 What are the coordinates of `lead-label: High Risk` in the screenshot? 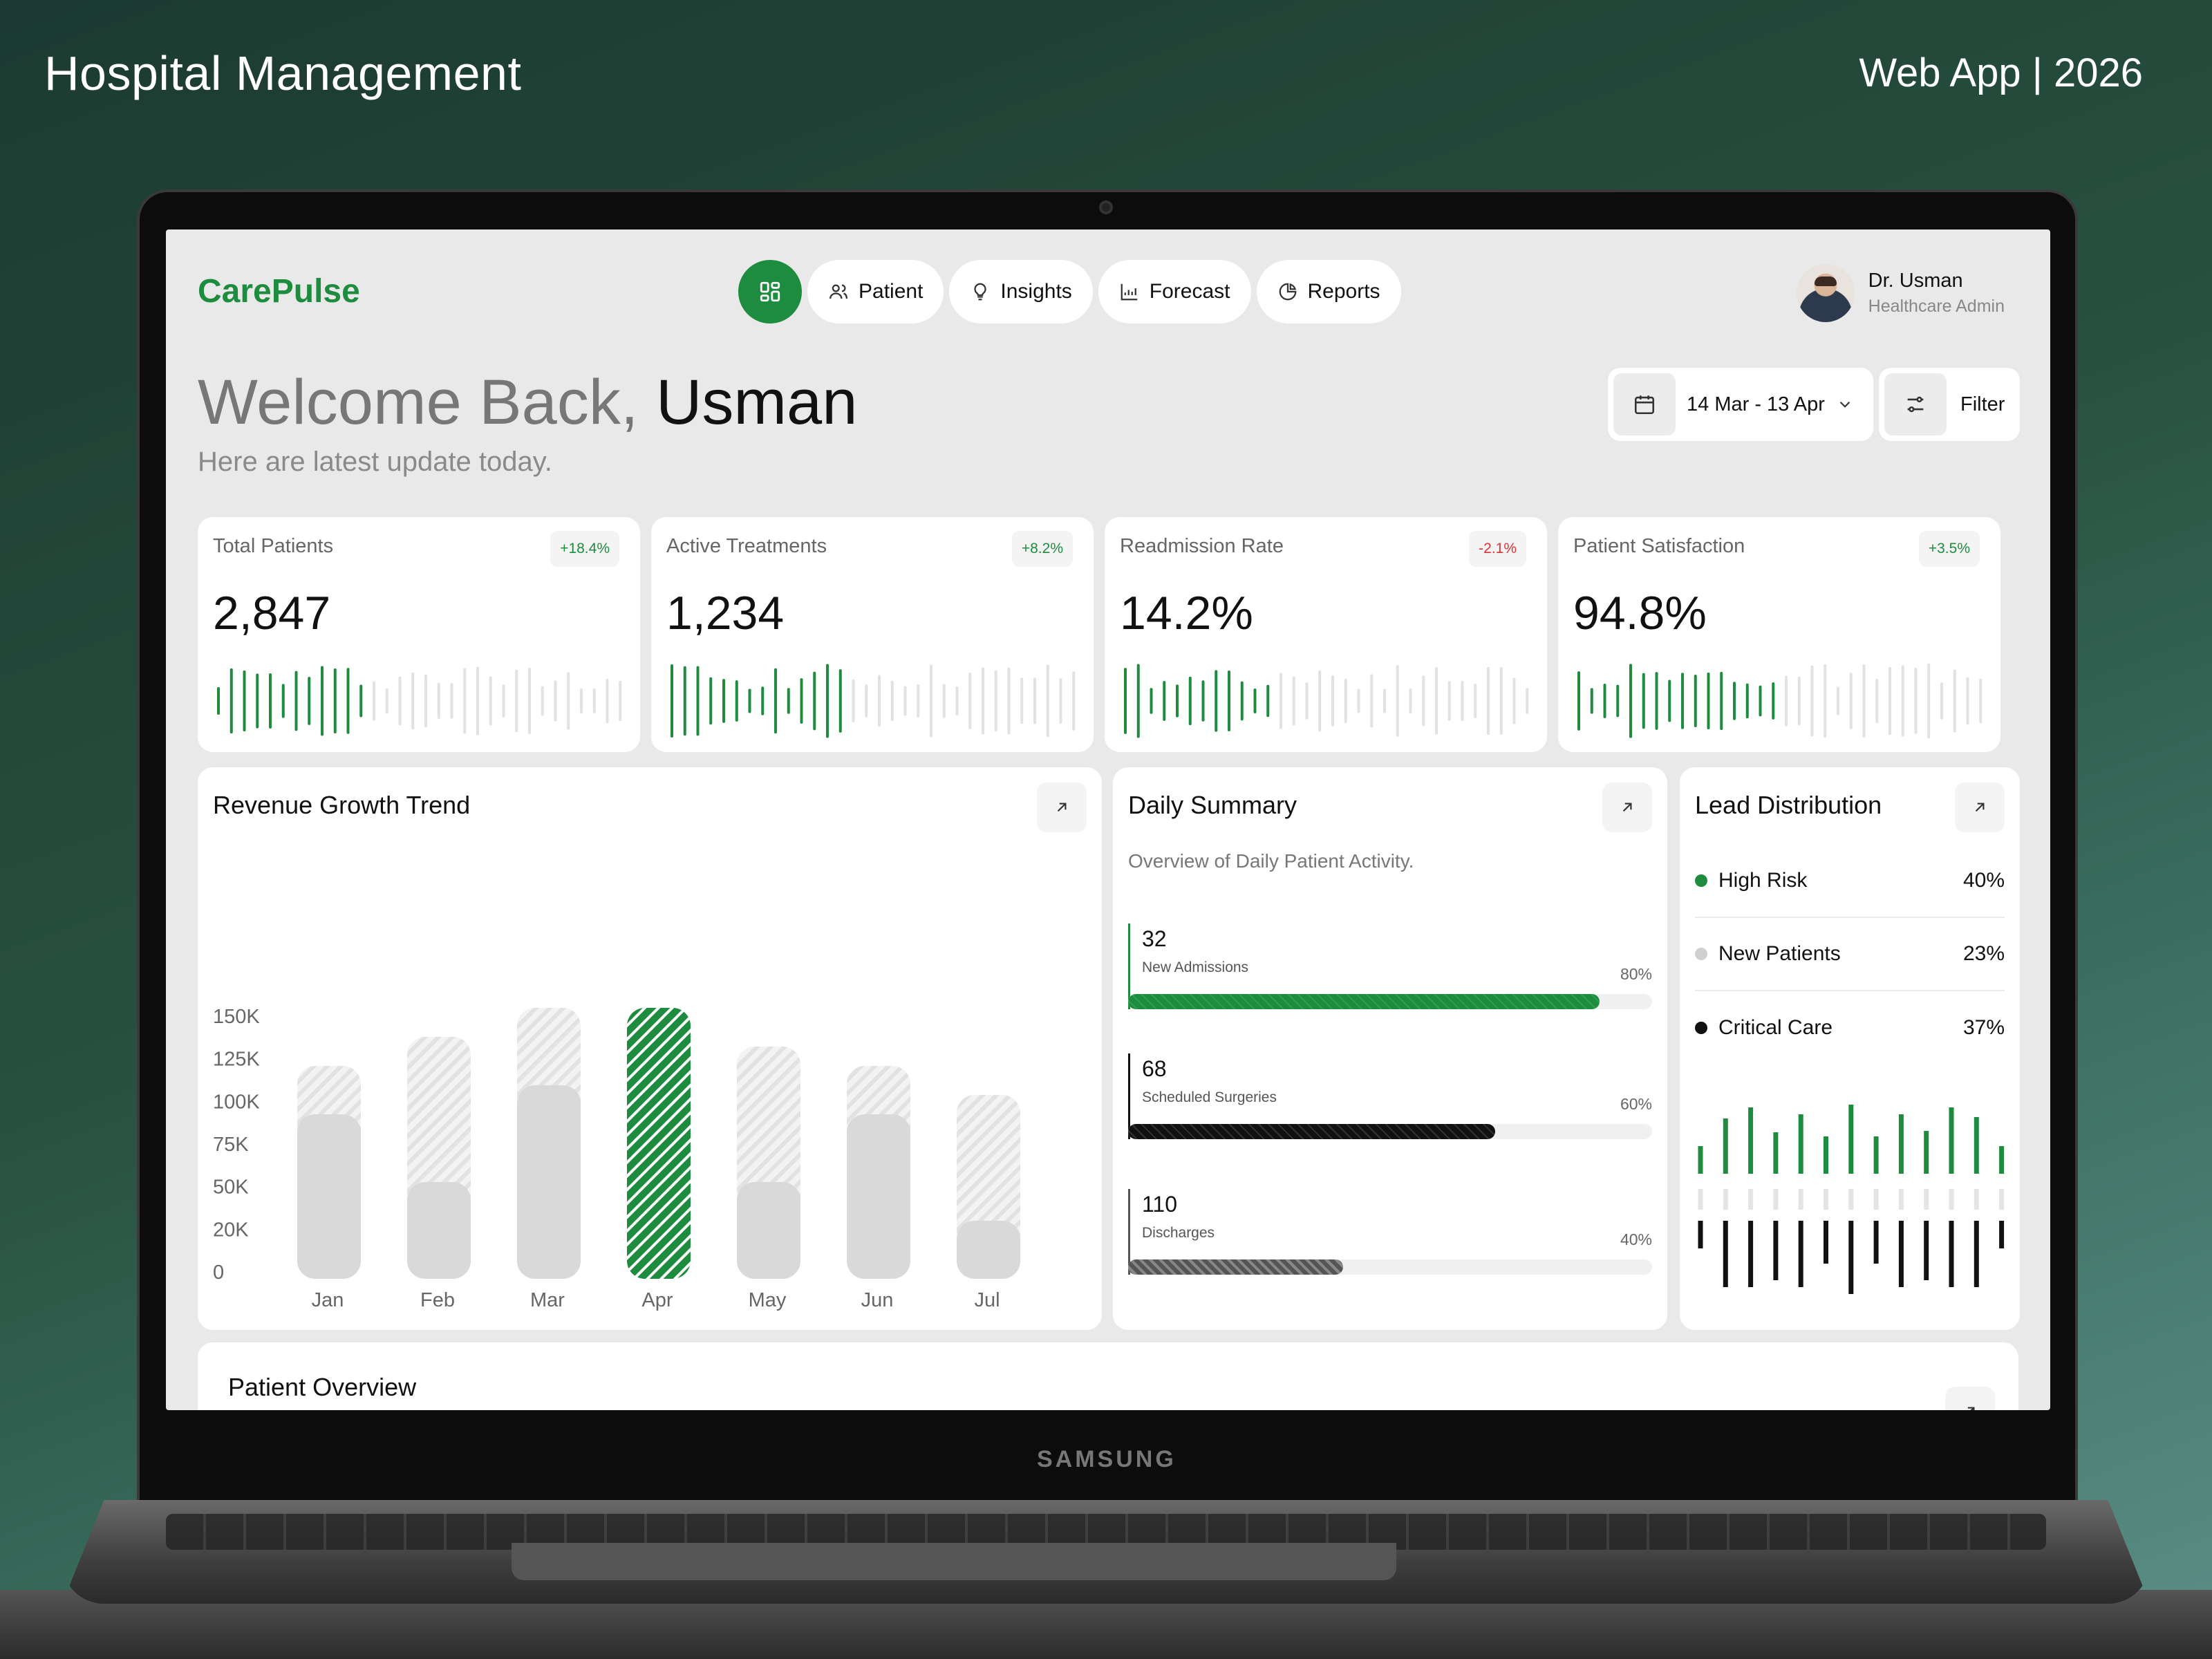 It's located at (1763, 880).